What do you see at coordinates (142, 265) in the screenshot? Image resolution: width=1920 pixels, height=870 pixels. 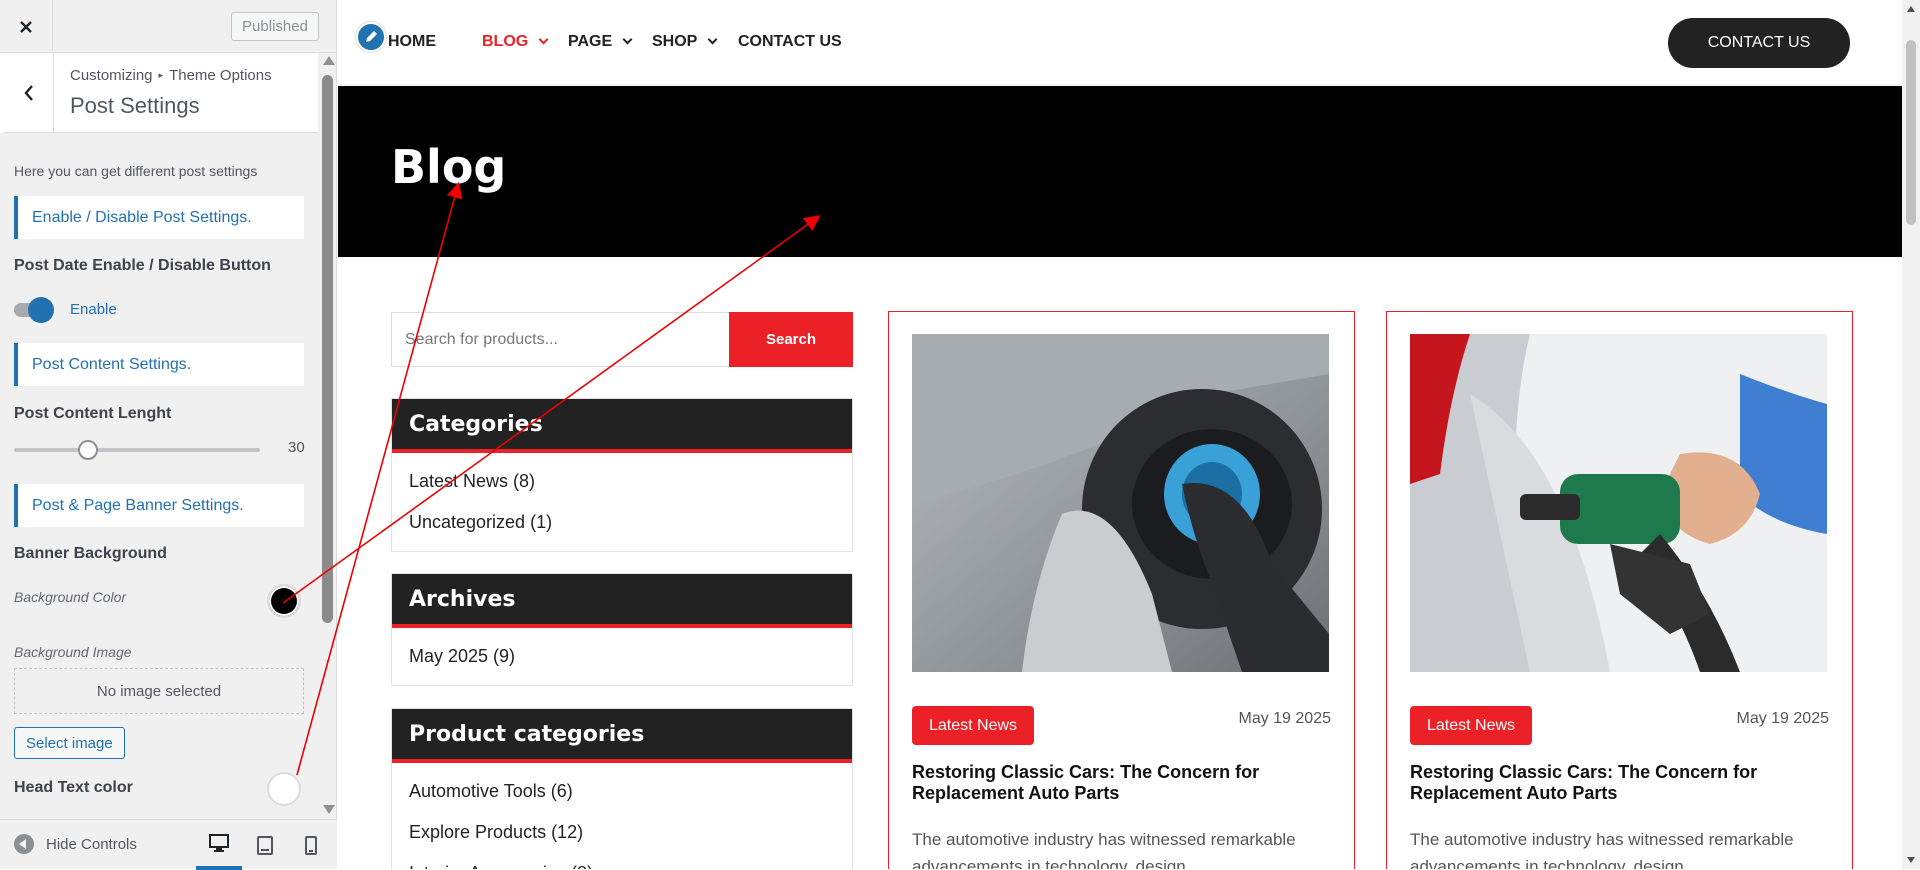 I see `post-date-label: Post Date Enable / Disable Button` at bounding box center [142, 265].